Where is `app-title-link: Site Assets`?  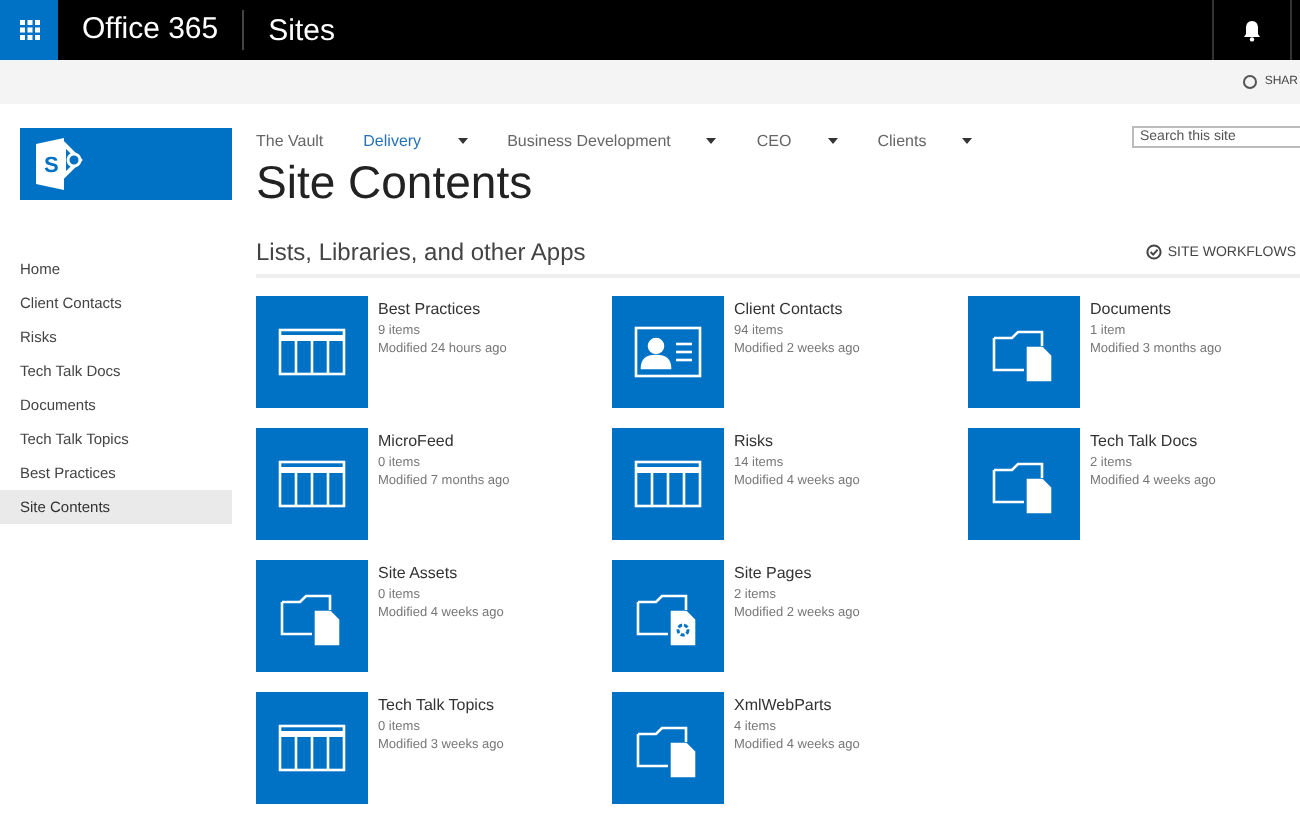
app-title-link: Site Assets is located at coordinates (441, 573).